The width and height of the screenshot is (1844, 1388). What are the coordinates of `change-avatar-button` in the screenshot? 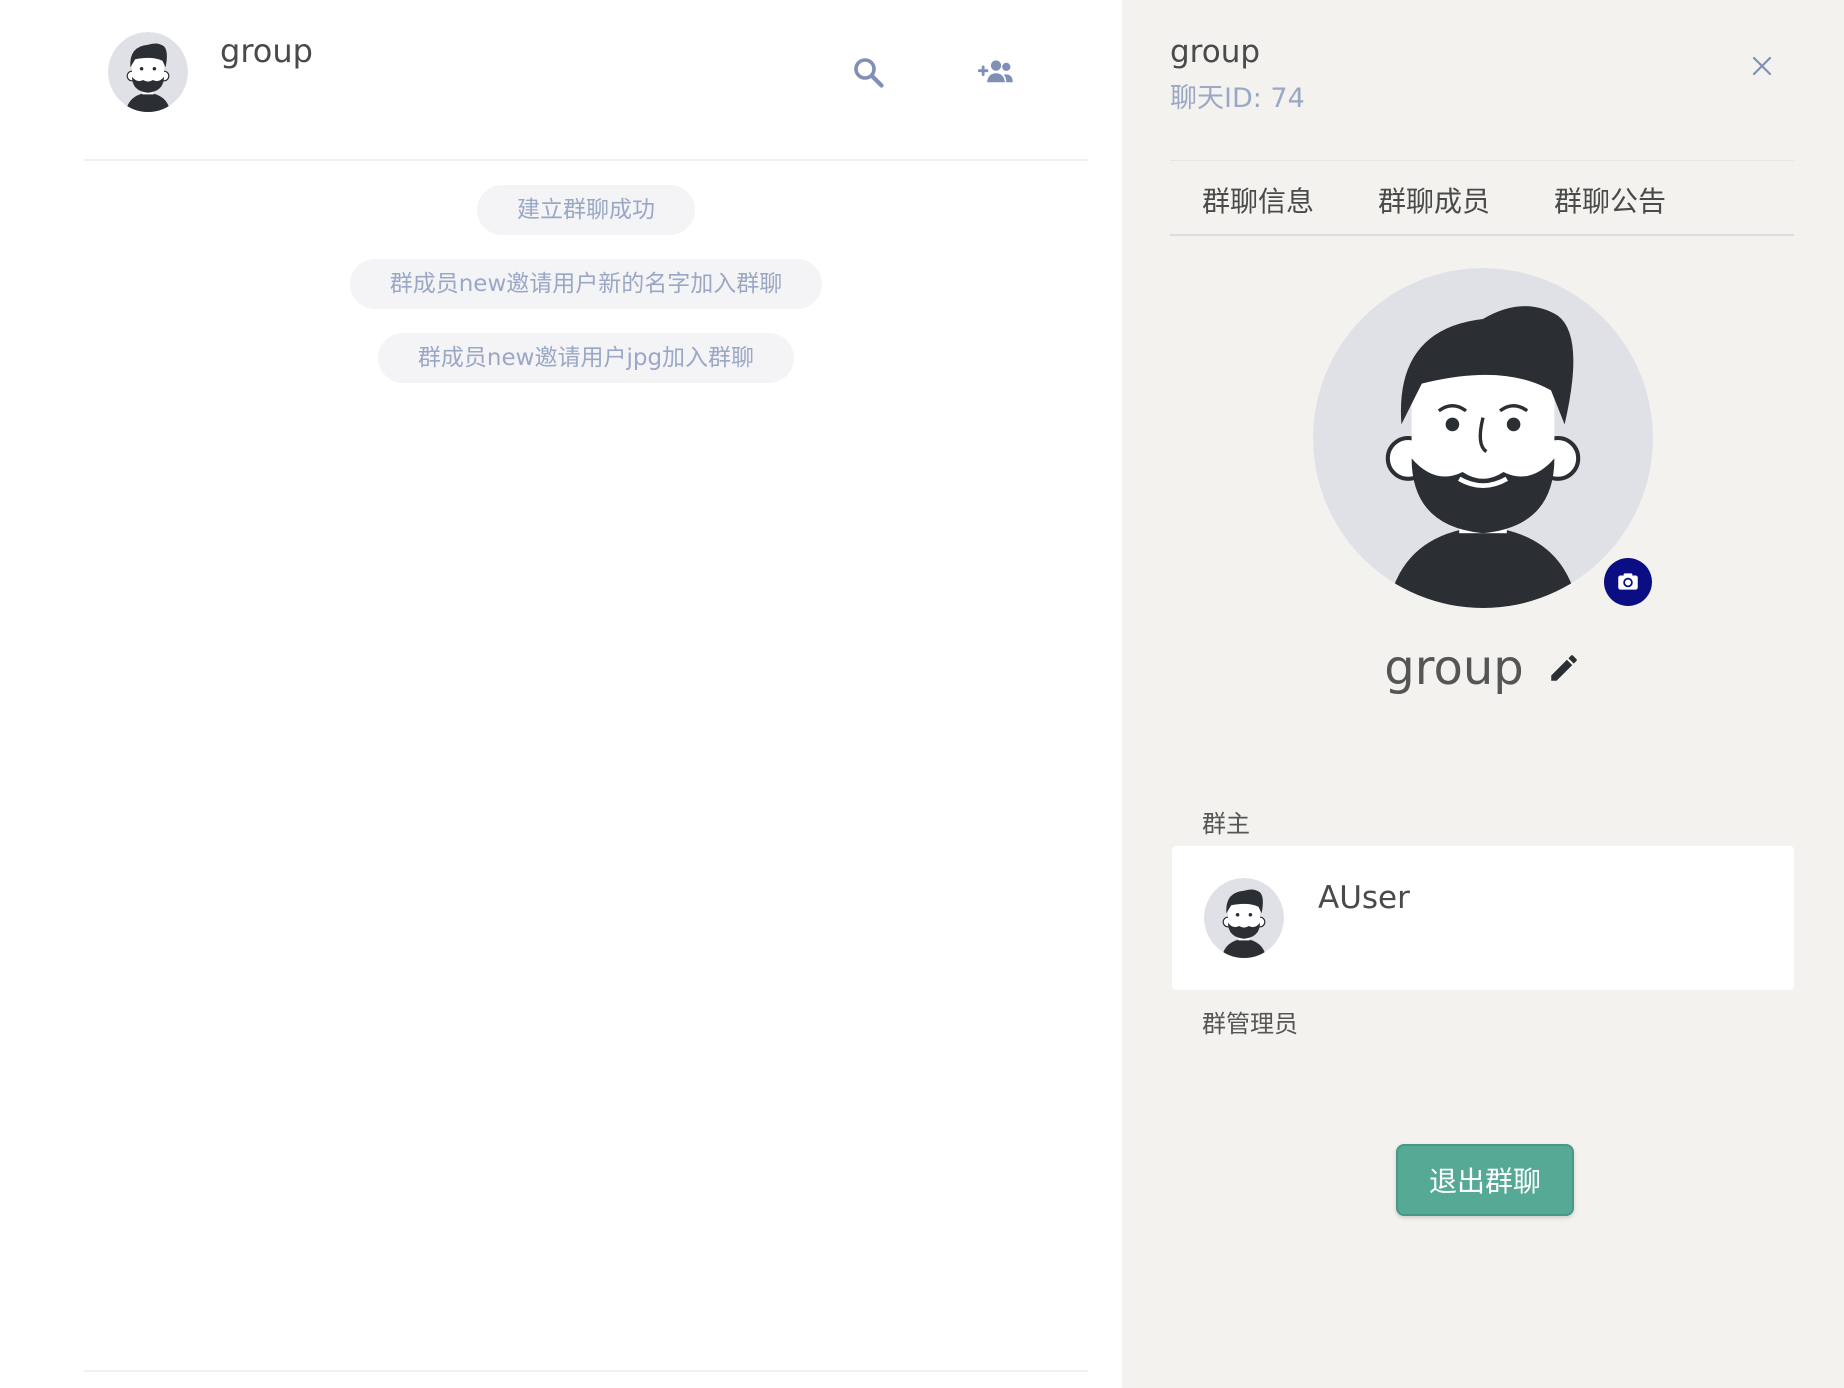 It's located at (1628, 582).